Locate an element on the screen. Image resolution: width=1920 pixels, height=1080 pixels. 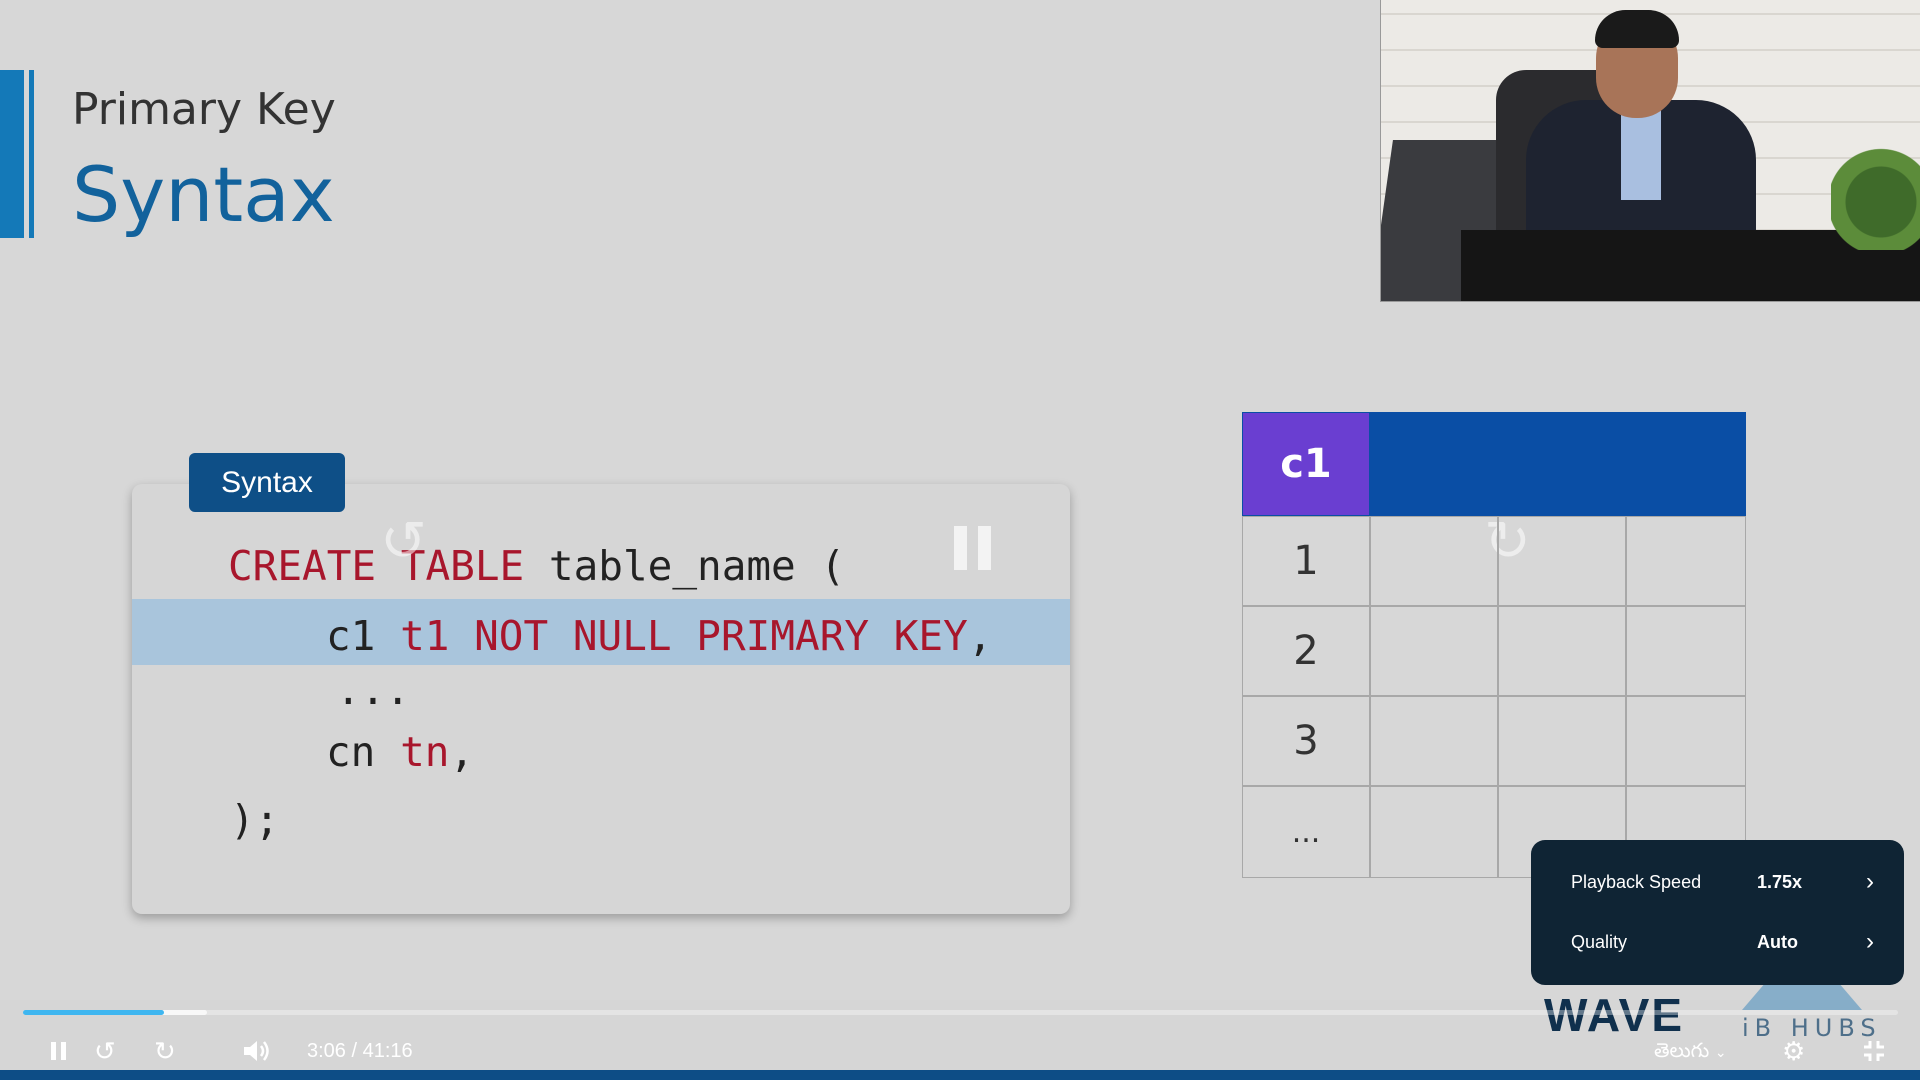
pause-button is located at coordinates (59, 1052).